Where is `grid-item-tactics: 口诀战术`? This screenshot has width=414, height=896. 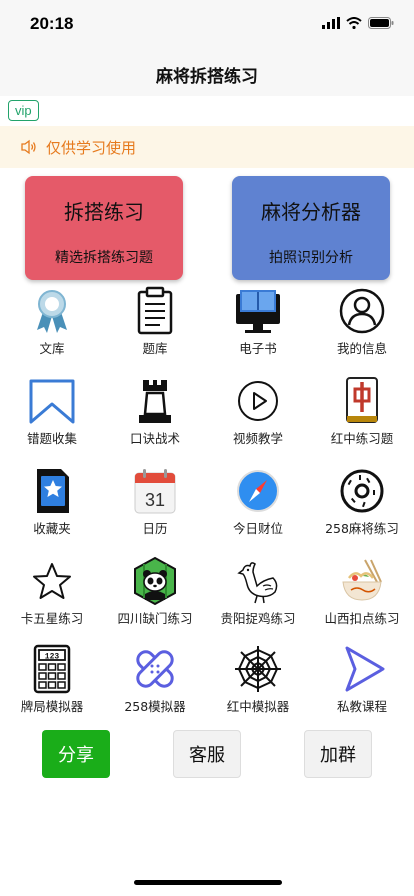 grid-item-tactics: 口诀战术 is located at coordinates (155, 420).